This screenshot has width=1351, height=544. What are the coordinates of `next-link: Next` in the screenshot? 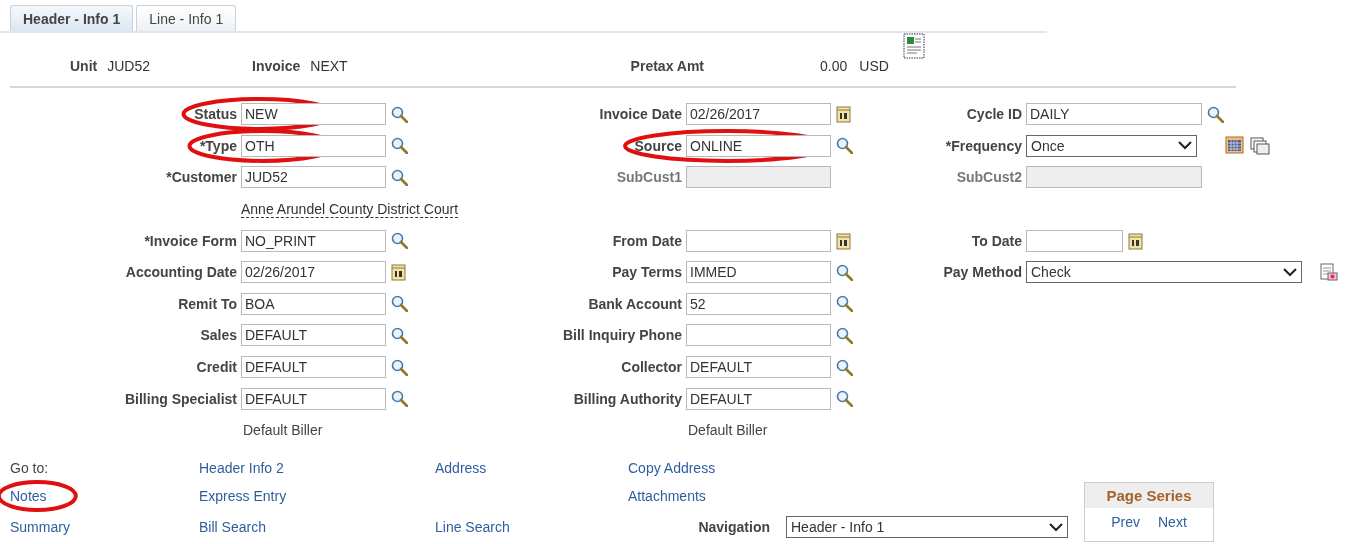 It's located at (1172, 522).